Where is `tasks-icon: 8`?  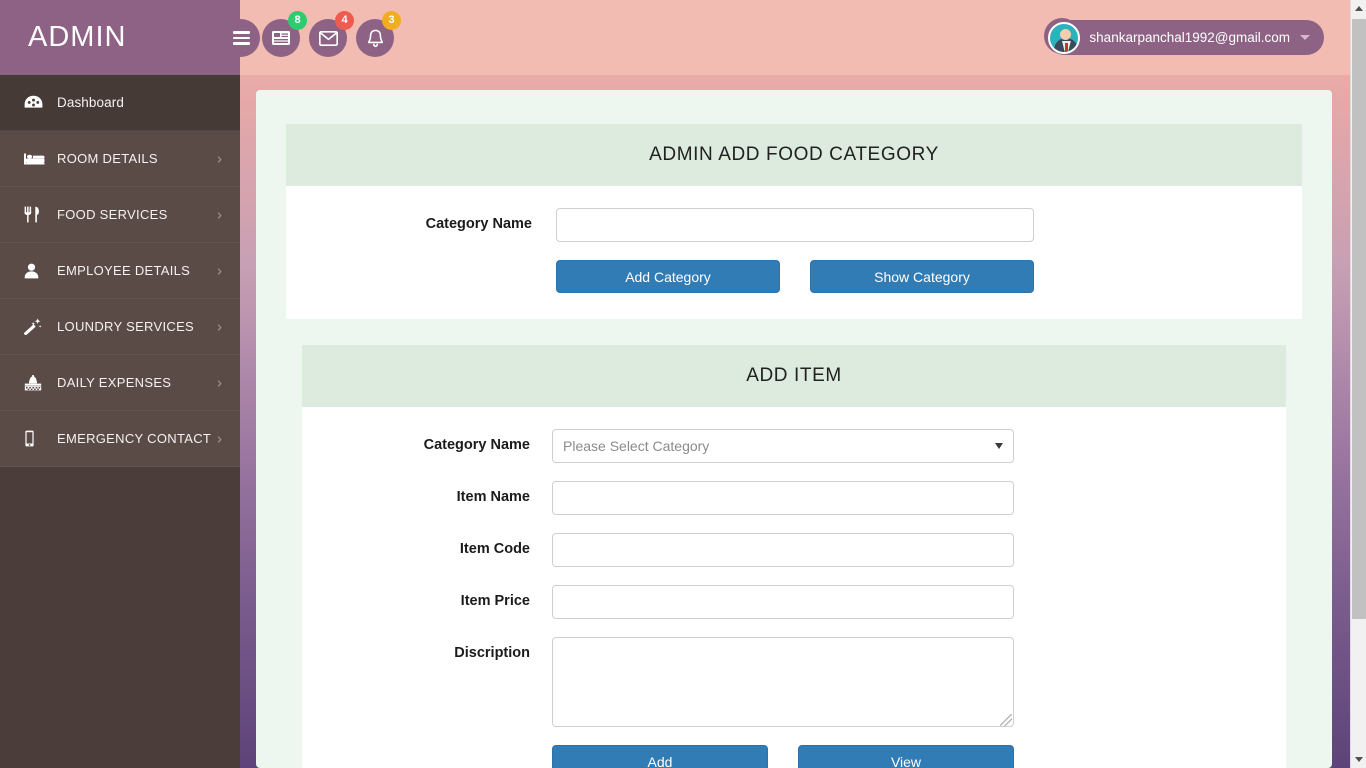 tasks-icon: 8 is located at coordinates (284, 34).